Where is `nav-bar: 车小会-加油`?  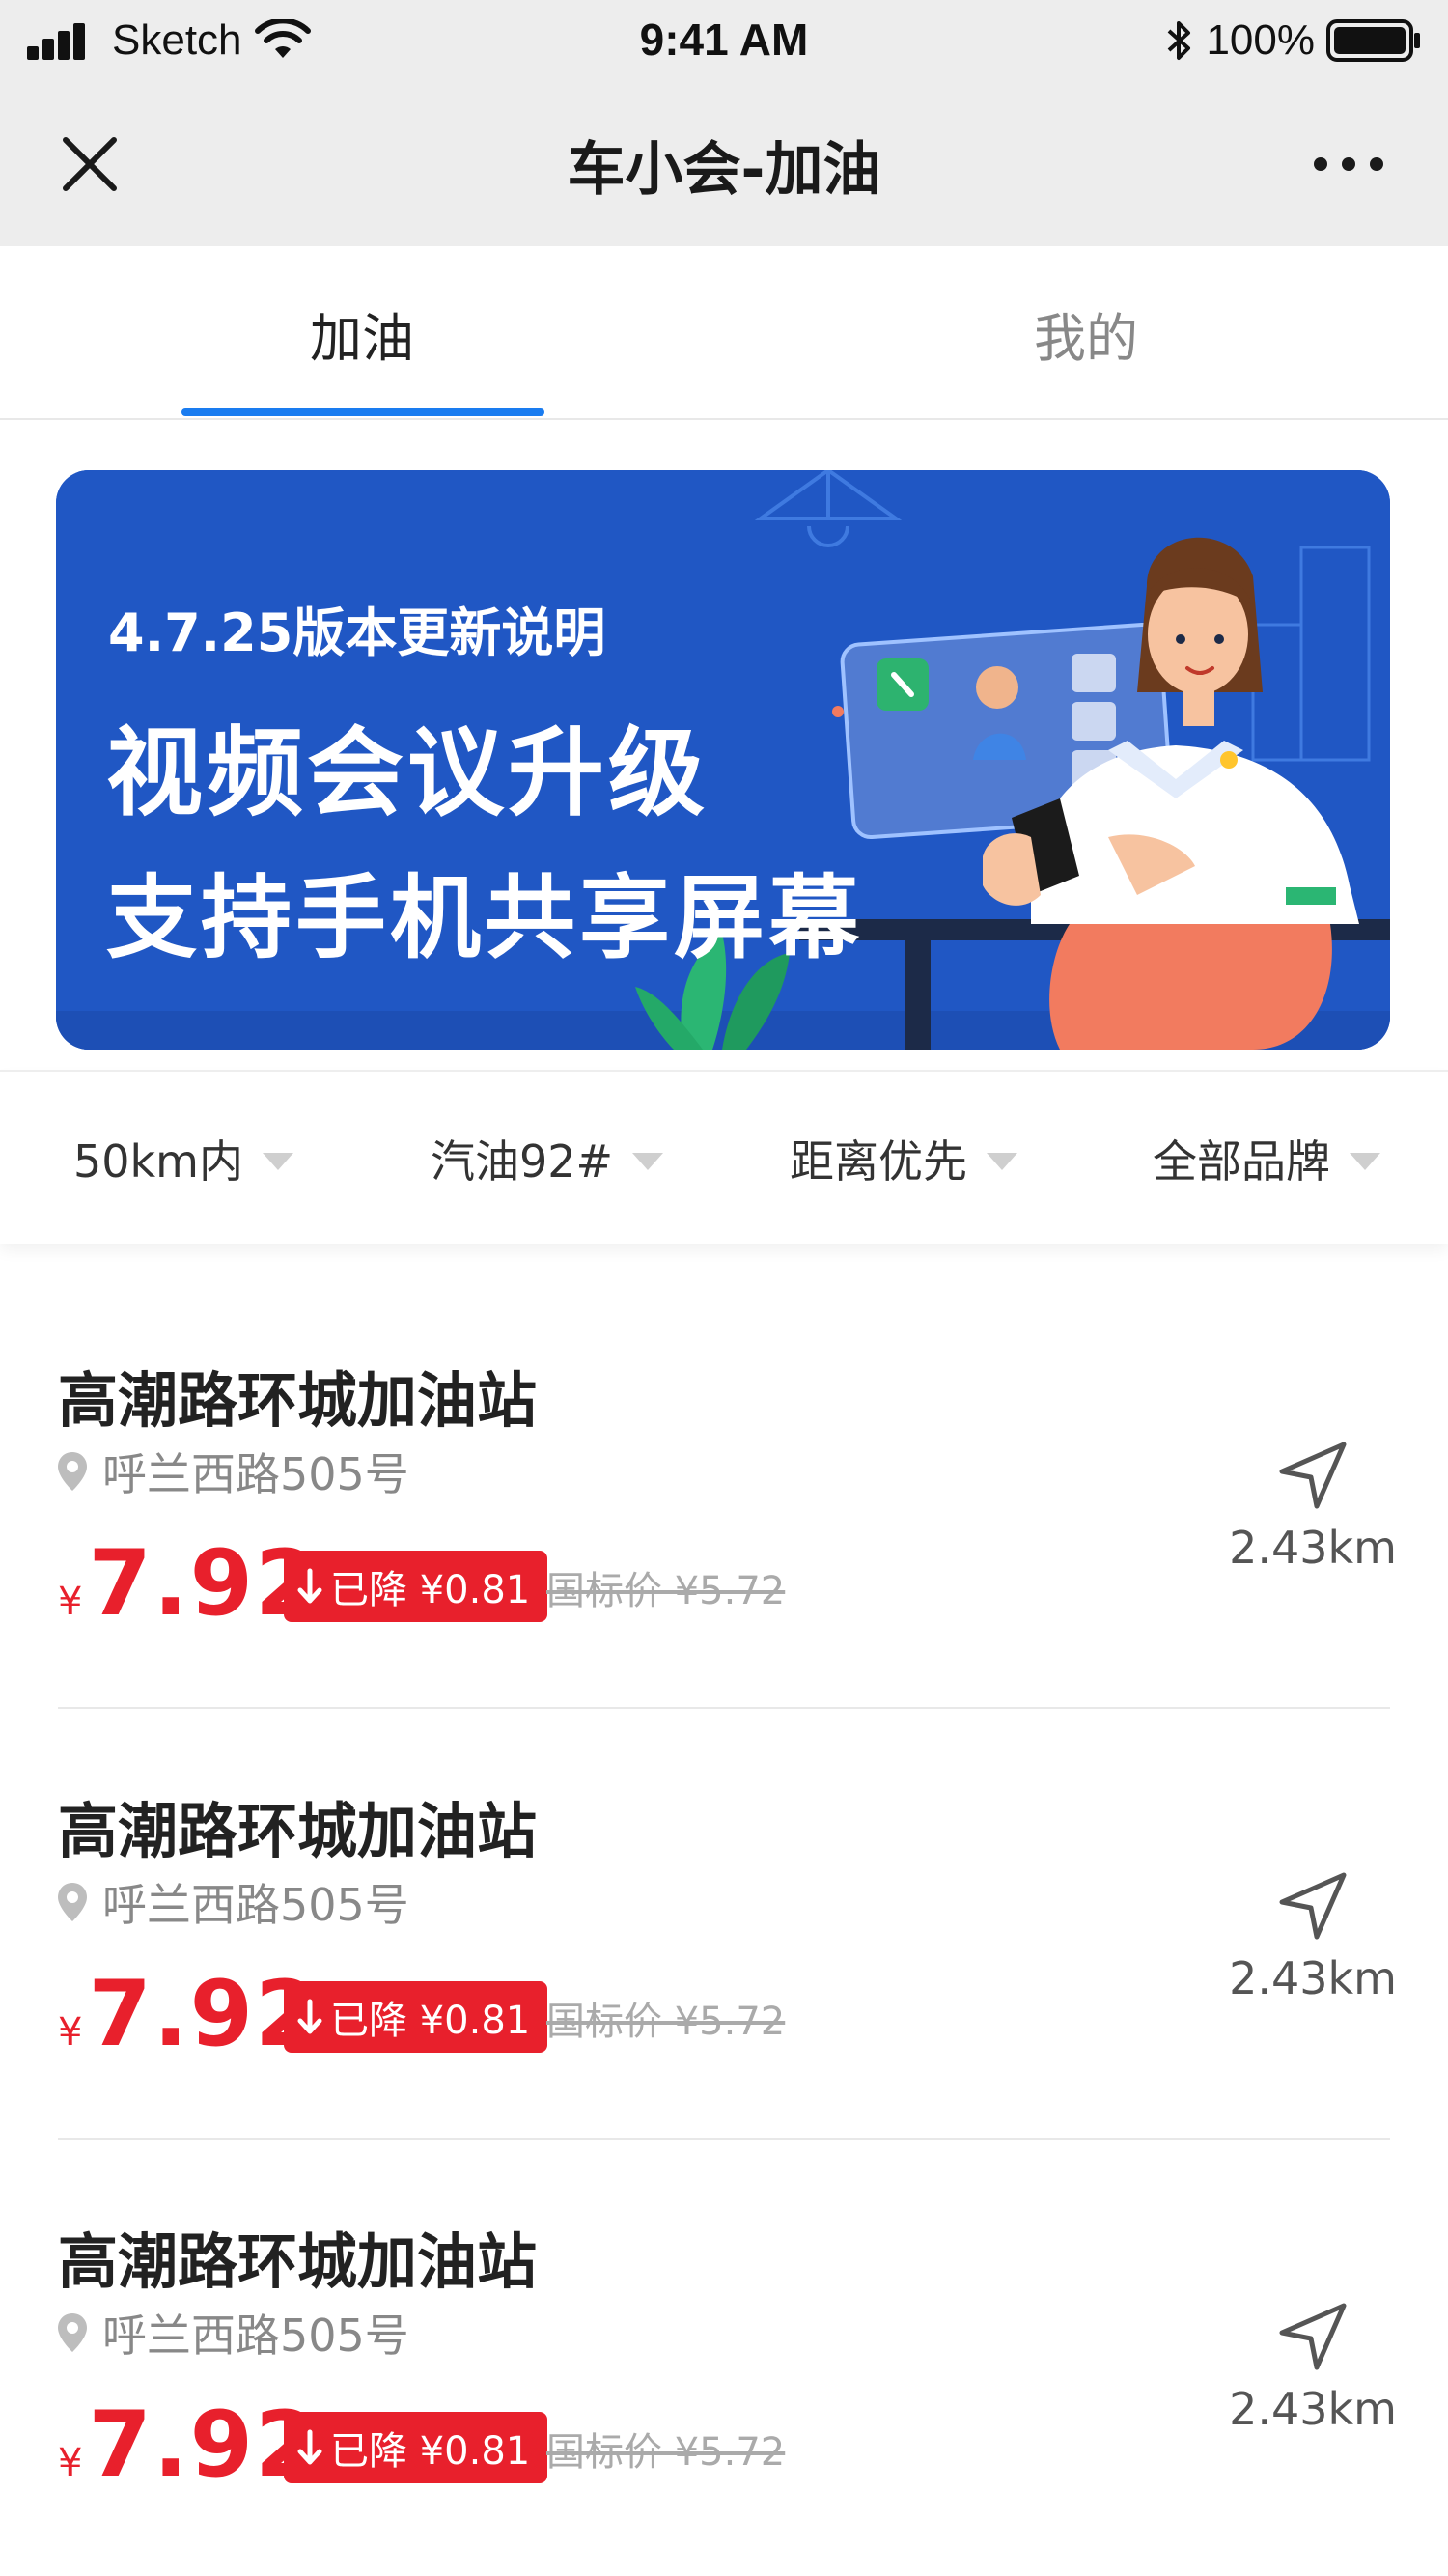
nav-bar: 车小会-加油 is located at coordinates (724, 164).